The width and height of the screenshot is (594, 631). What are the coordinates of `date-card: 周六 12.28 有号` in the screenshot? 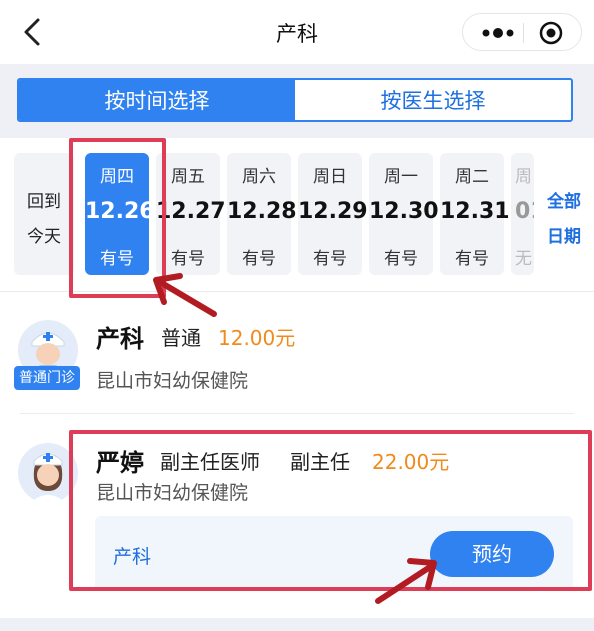 It's located at (262, 214).